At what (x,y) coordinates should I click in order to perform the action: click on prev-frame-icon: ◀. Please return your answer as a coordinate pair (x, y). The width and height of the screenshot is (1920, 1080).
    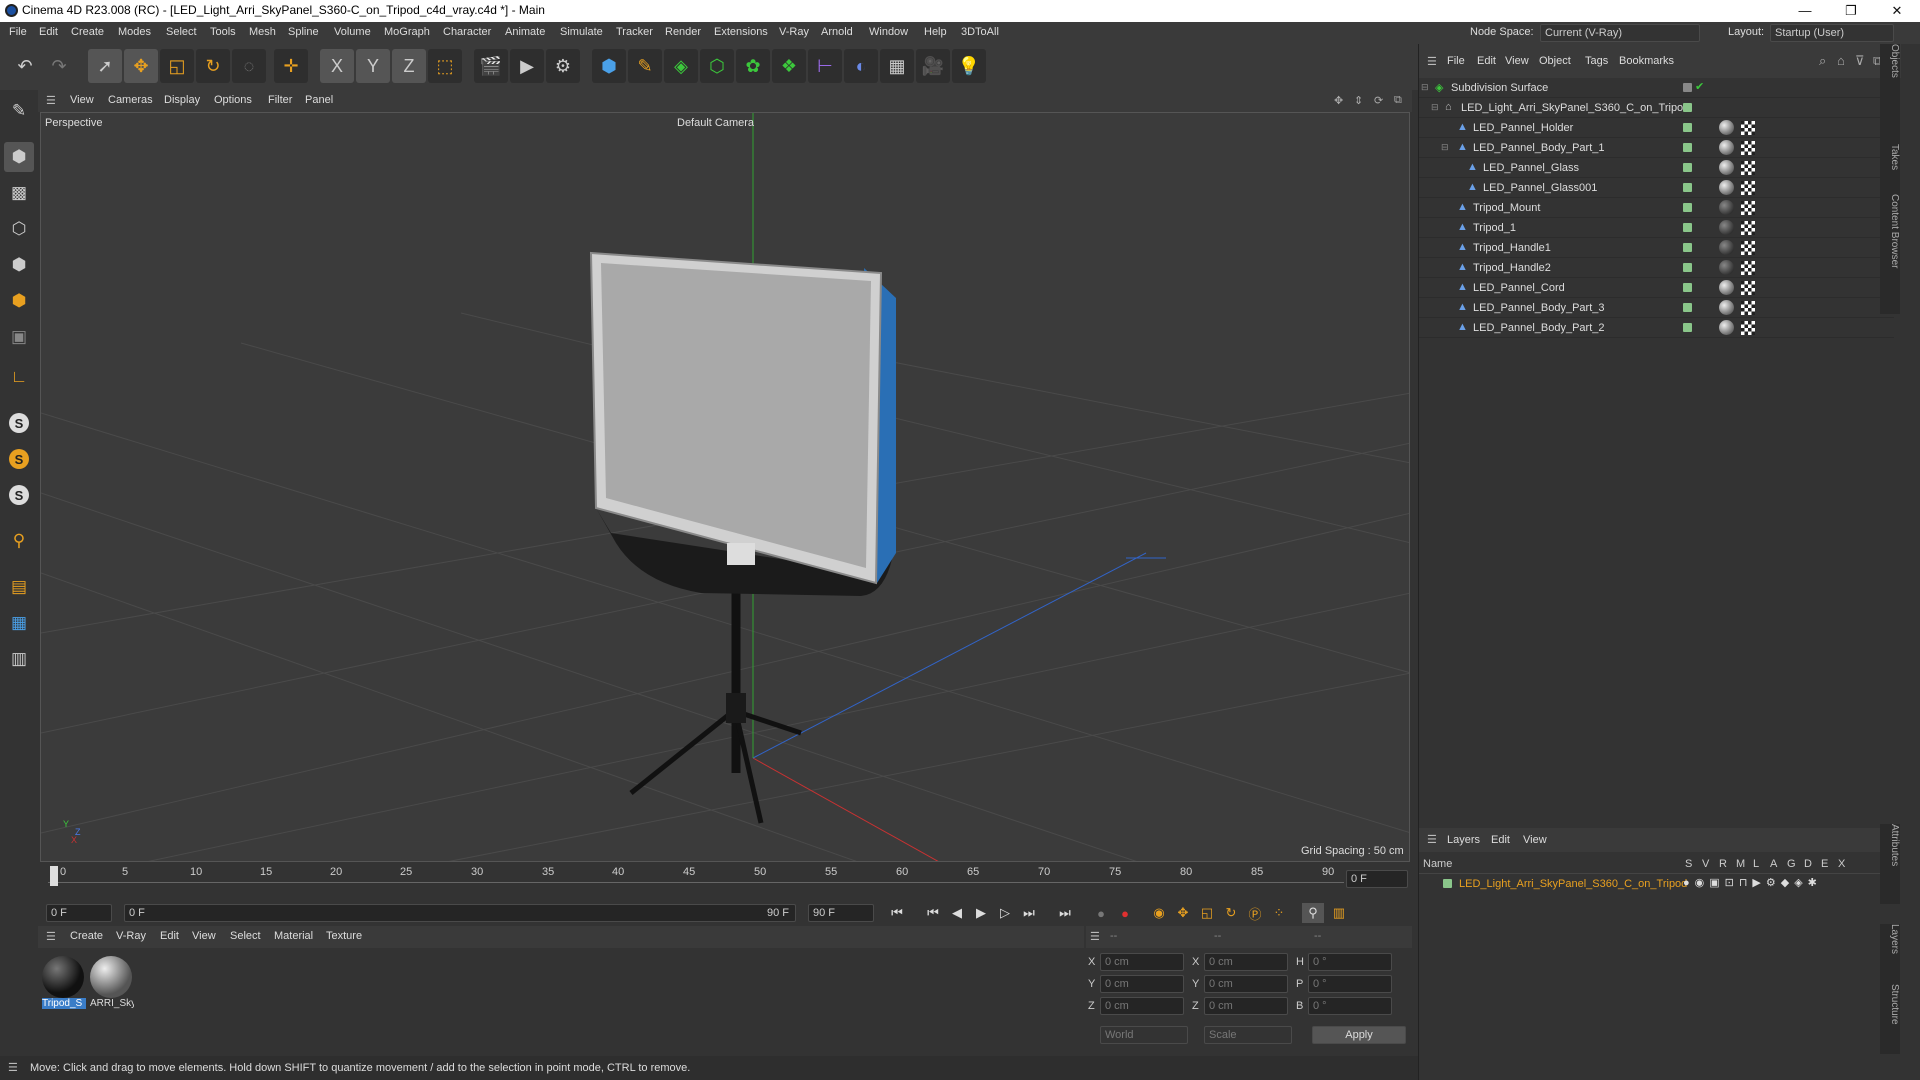
    Looking at the image, I should click on (957, 913).